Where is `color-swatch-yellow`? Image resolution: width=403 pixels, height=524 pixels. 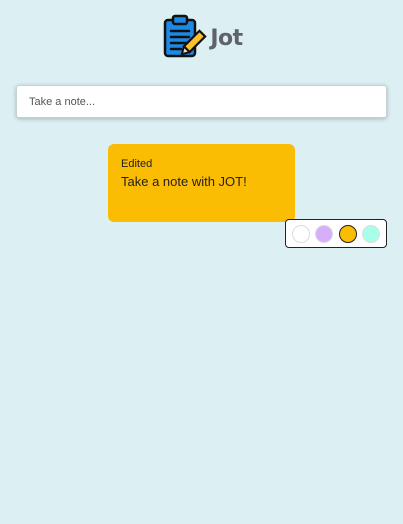 color-swatch-yellow is located at coordinates (347, 233).